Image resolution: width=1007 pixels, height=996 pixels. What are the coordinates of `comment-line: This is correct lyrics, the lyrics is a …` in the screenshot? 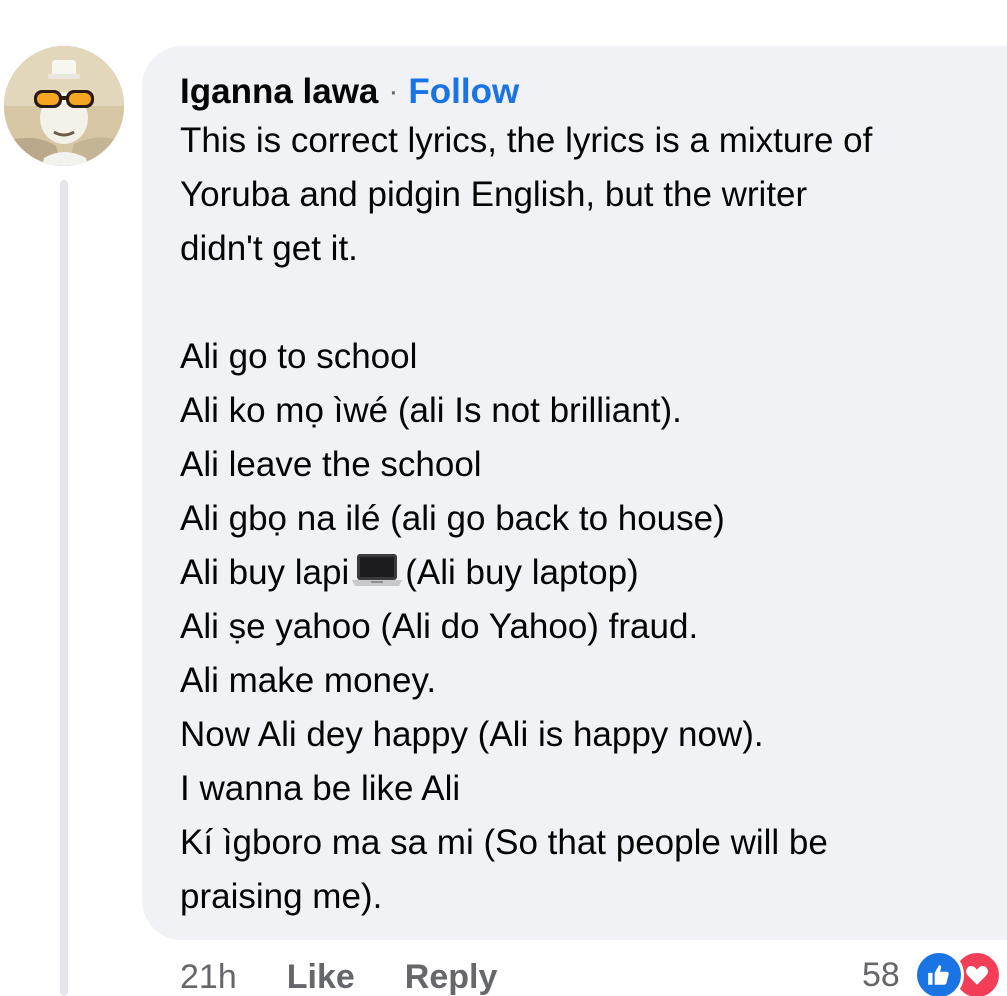 It's located at (526, 140).